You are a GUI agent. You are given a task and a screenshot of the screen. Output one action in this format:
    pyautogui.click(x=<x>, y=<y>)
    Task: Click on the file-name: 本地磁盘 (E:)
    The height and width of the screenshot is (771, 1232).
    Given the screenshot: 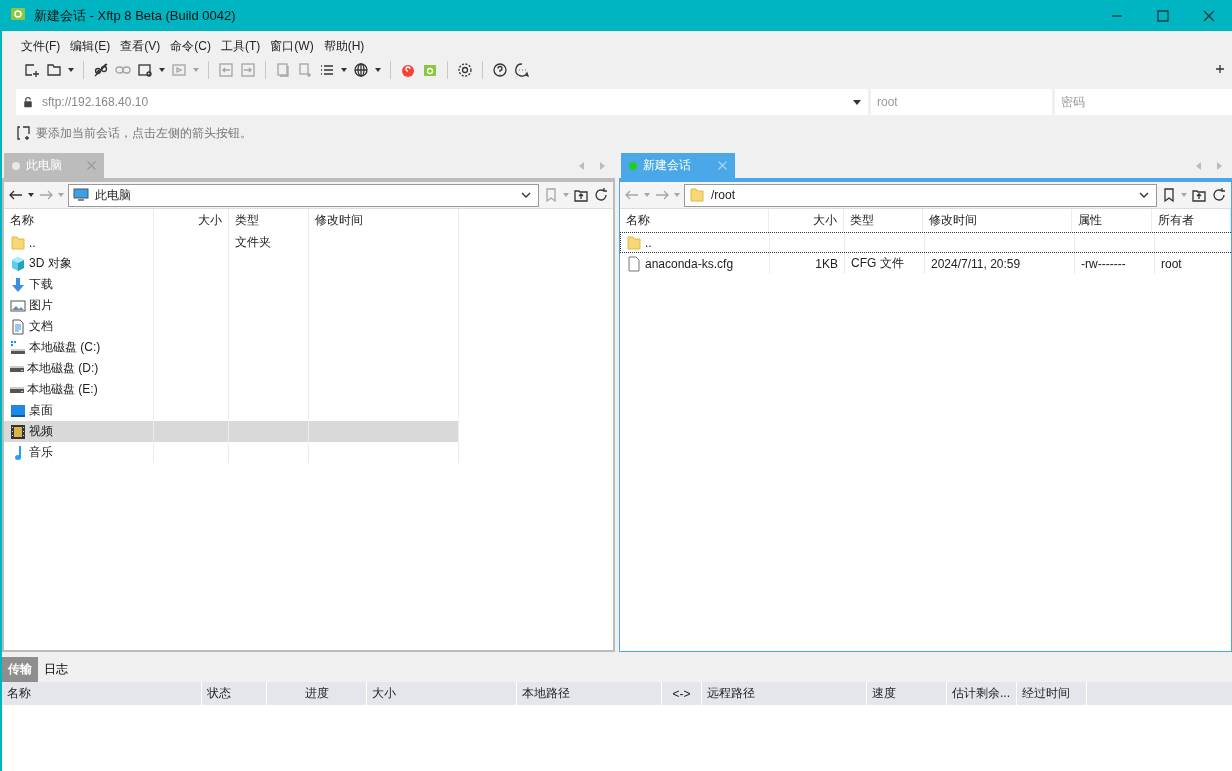 What is the action you would take?
    pyautogui.click(x=62, y=389)
    